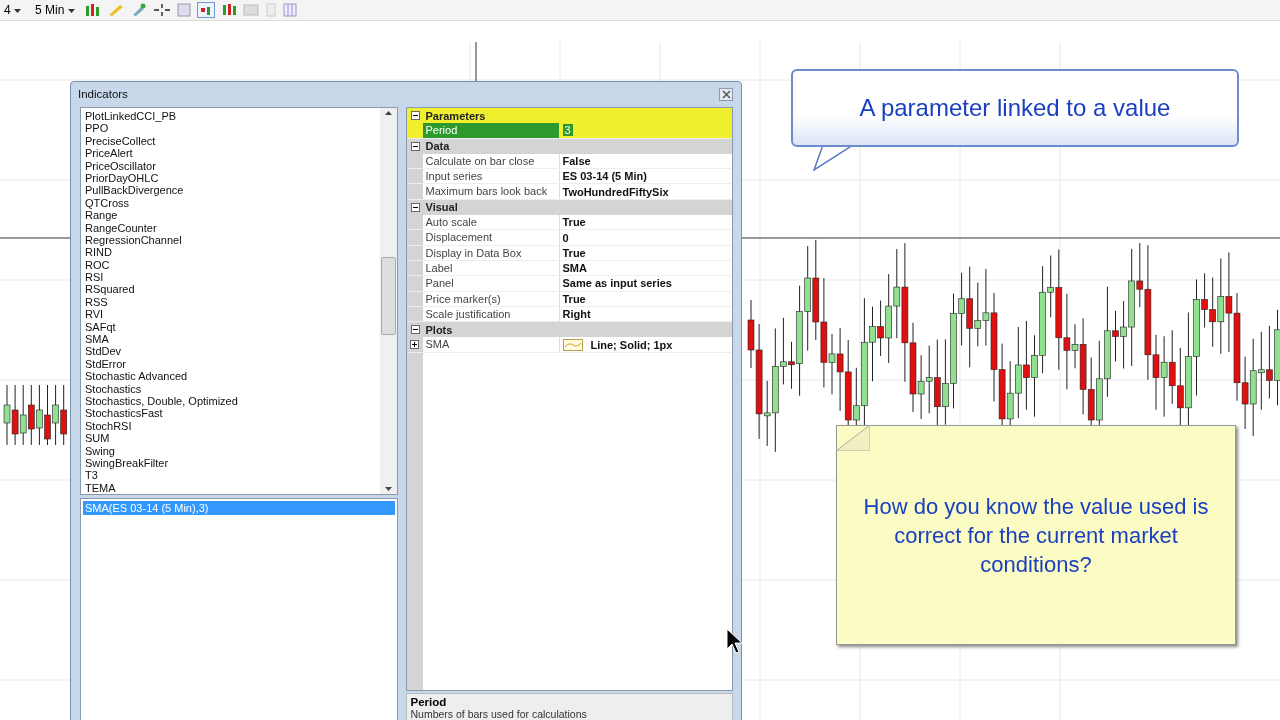  Describe the element at coordinates (232, 426) in the screenshot. I see `indicator-item: StochRSI` at that location.